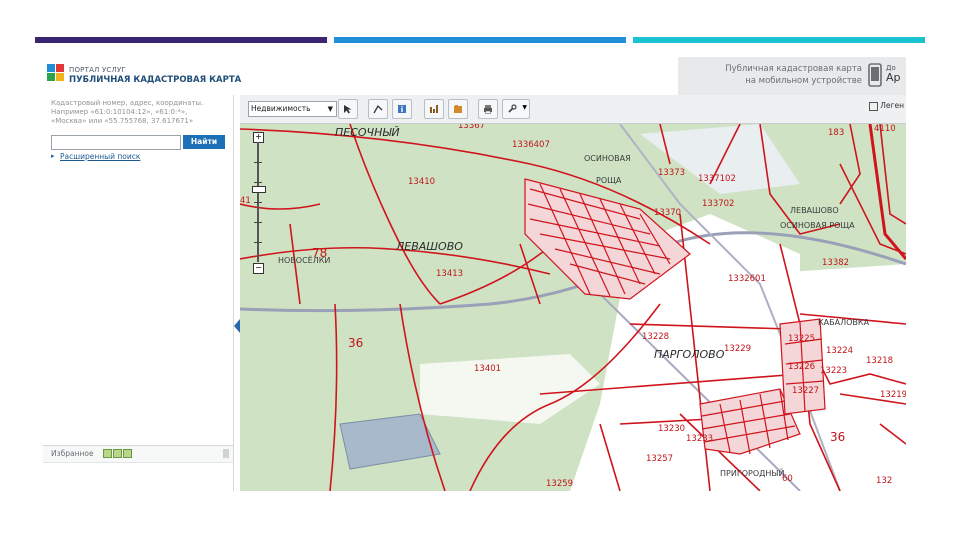 This screenshot has height=540, width=960. I want to click on favorite-delete-icon, so click(127, 453).